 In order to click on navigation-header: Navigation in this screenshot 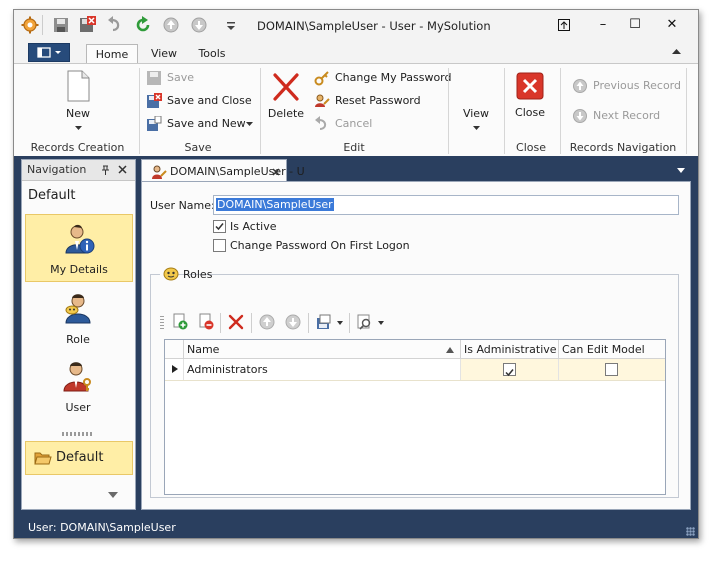, I will do `click(78, 170)`.